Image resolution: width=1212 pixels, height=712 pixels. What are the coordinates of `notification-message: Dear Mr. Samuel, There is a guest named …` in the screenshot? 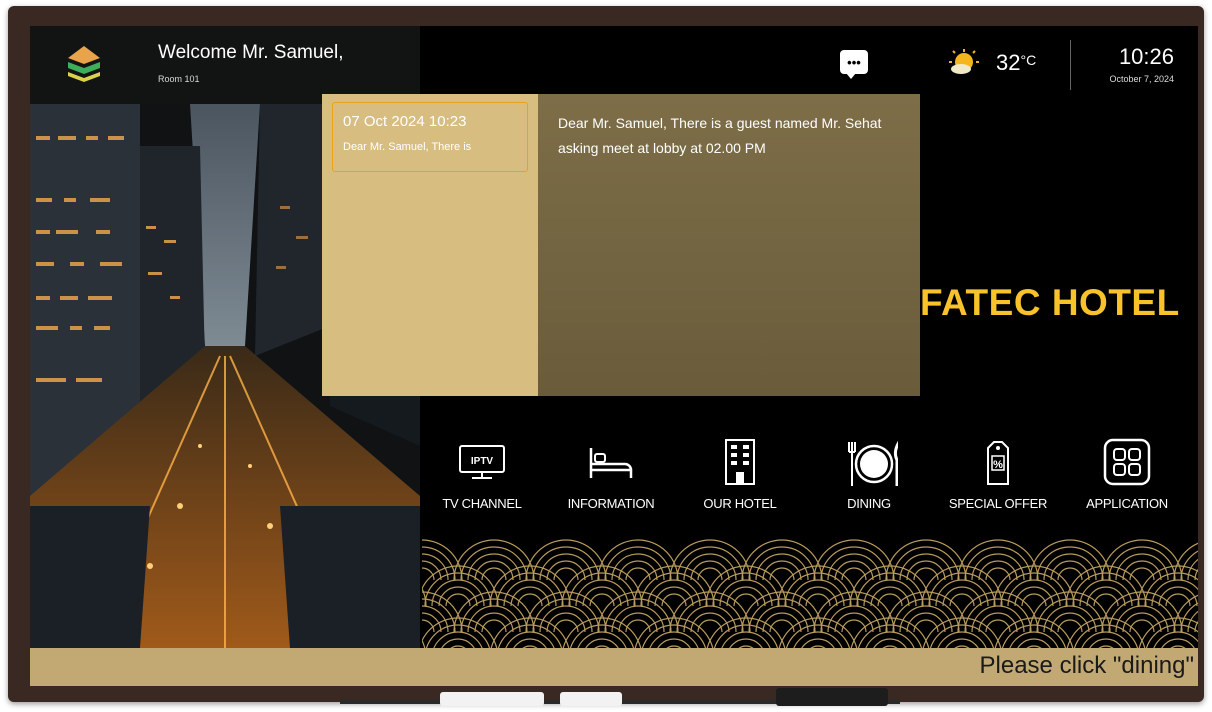 It's located at (720, 135).